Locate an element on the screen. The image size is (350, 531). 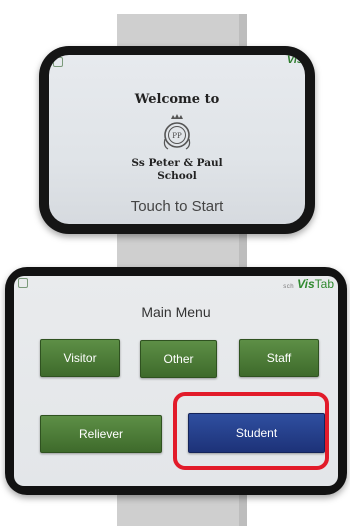
school-name-line2: School is located at coordinates (177, 176).